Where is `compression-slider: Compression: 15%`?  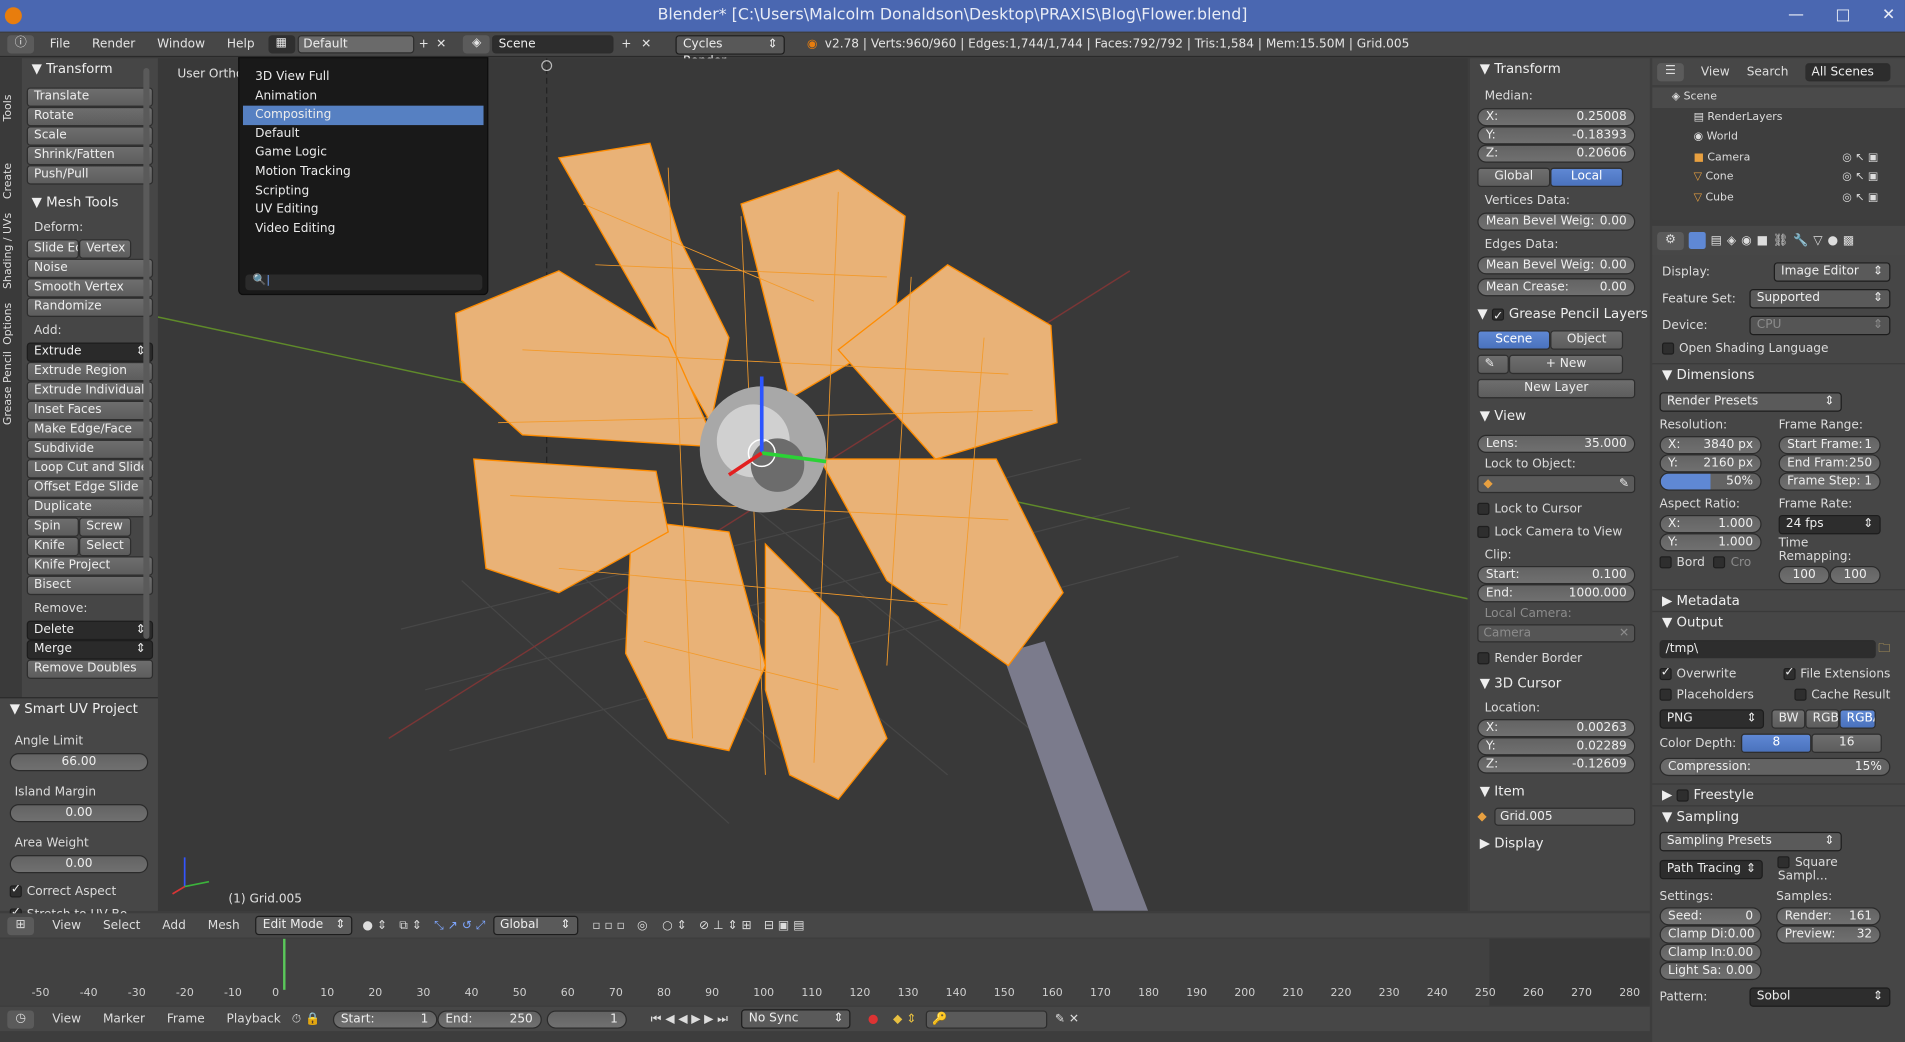 compression-slider: Compression: 15% is located at coordinates (1775, 767).